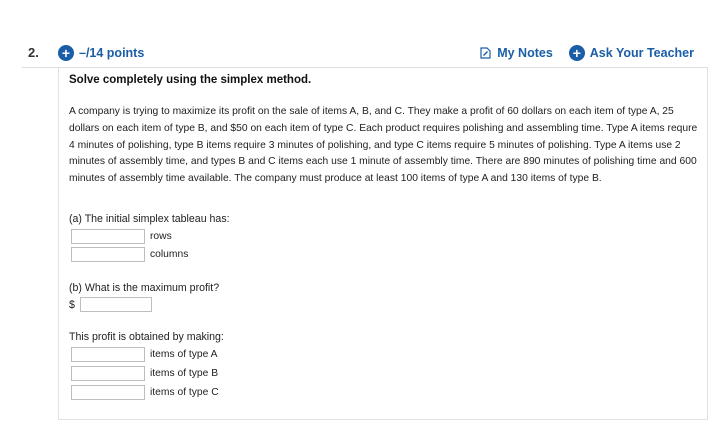 The width and height of the screenshot is (714, 448). I want to click on rows-answer-row: rows, so click(121, 236).